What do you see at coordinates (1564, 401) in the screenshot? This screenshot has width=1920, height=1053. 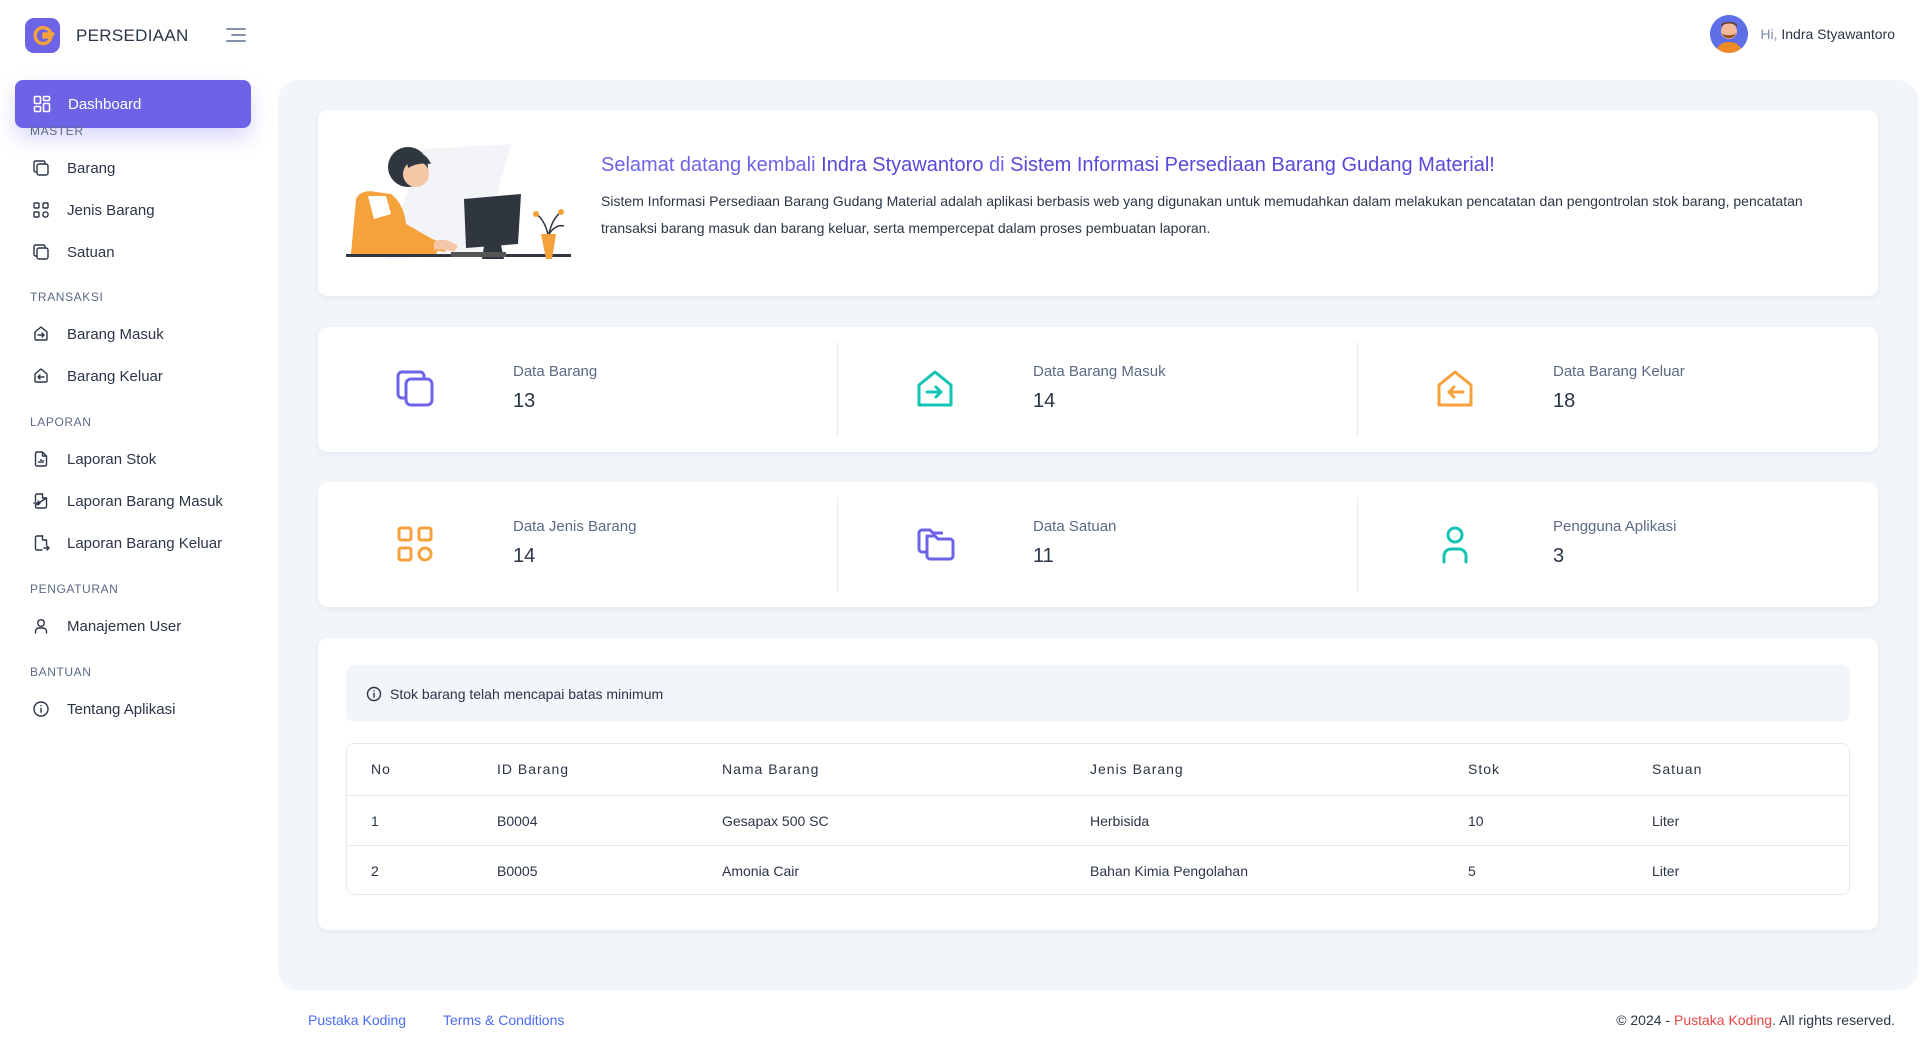 I see `stat-value: 18` at bounding box center [1564, 401].